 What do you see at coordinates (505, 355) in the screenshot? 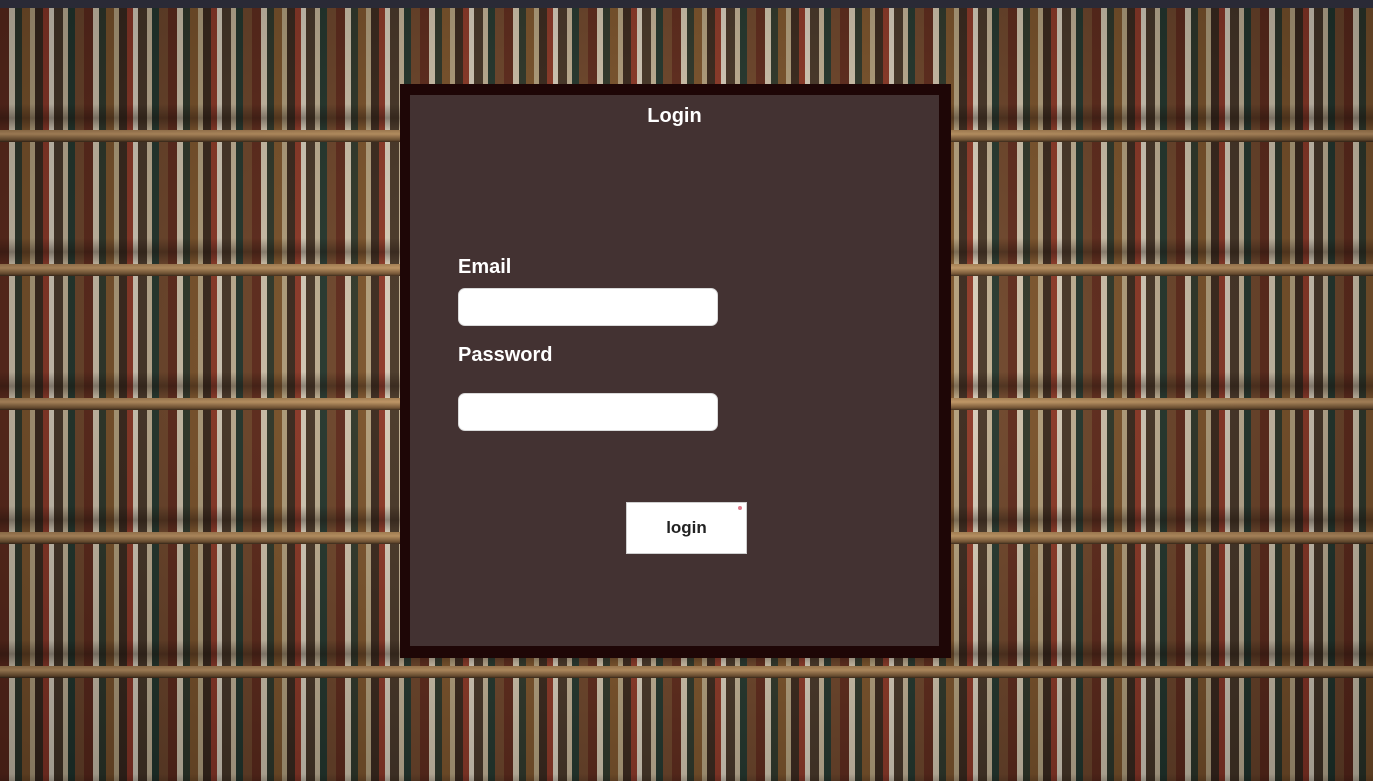
I see `password-label: Password` at bounding box center [505, 355].